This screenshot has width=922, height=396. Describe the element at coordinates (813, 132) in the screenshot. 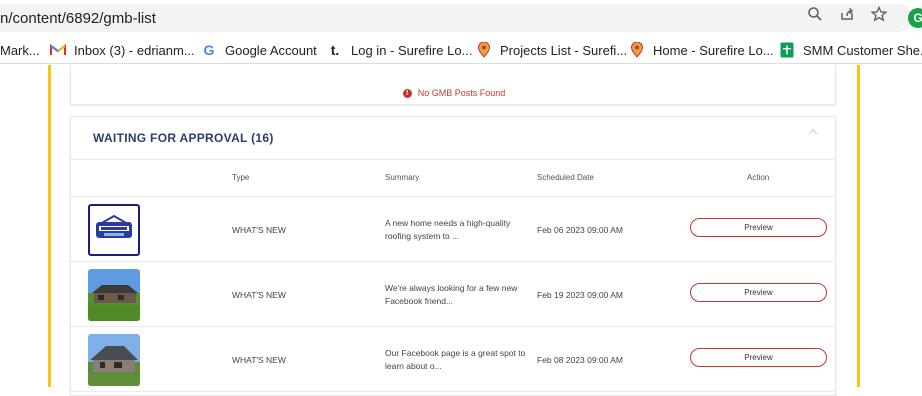

I see `chevron-up-icon` at that location.